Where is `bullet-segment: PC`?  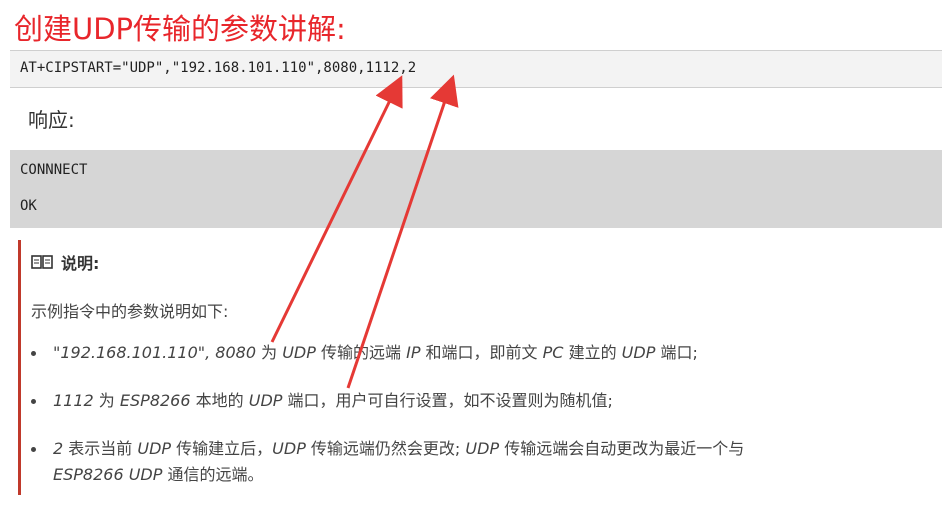 bullet-segment: PC is located at coordinates (553, 352).